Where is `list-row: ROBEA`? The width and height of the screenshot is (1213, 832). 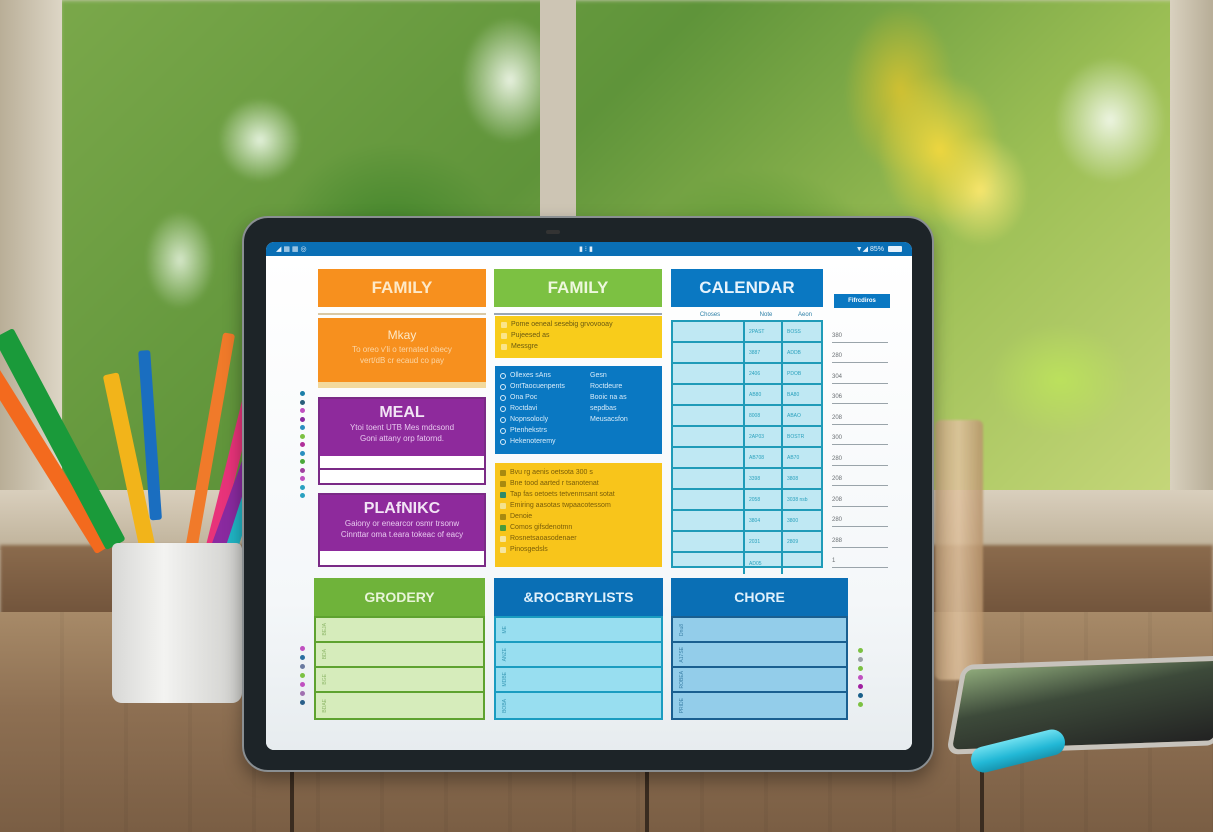 list-row: ROBEA is located at coordinates (759, 680).